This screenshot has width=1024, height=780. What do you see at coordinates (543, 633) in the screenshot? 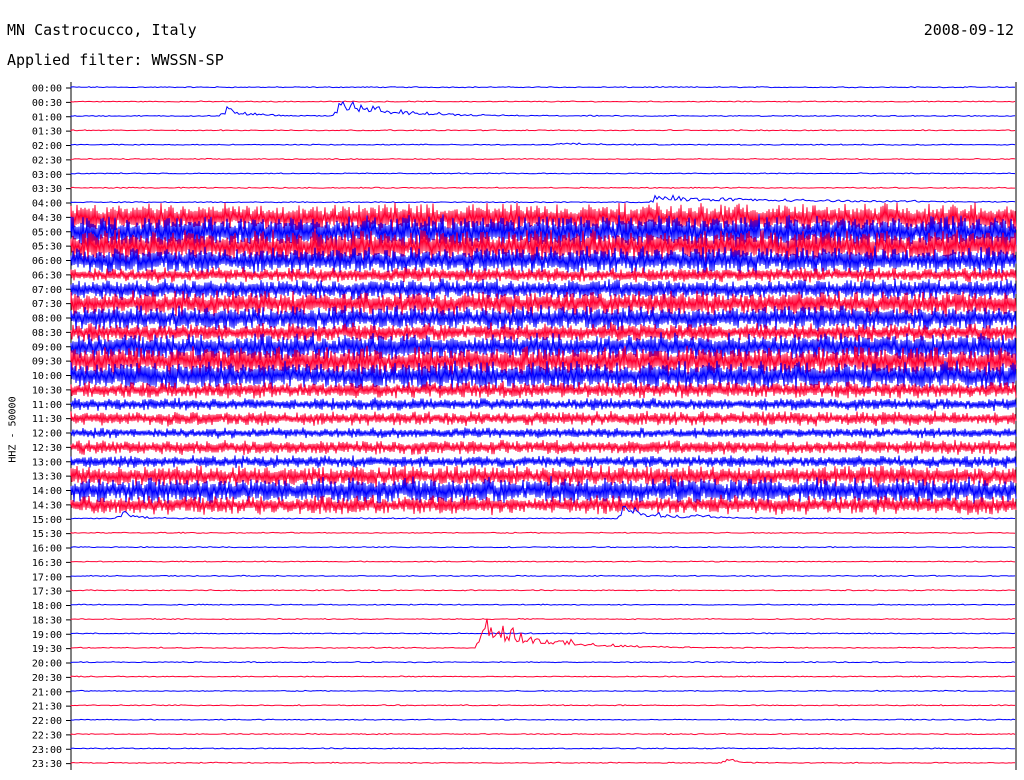
I see `trace-line-1900` at bounding box center [543, 633].